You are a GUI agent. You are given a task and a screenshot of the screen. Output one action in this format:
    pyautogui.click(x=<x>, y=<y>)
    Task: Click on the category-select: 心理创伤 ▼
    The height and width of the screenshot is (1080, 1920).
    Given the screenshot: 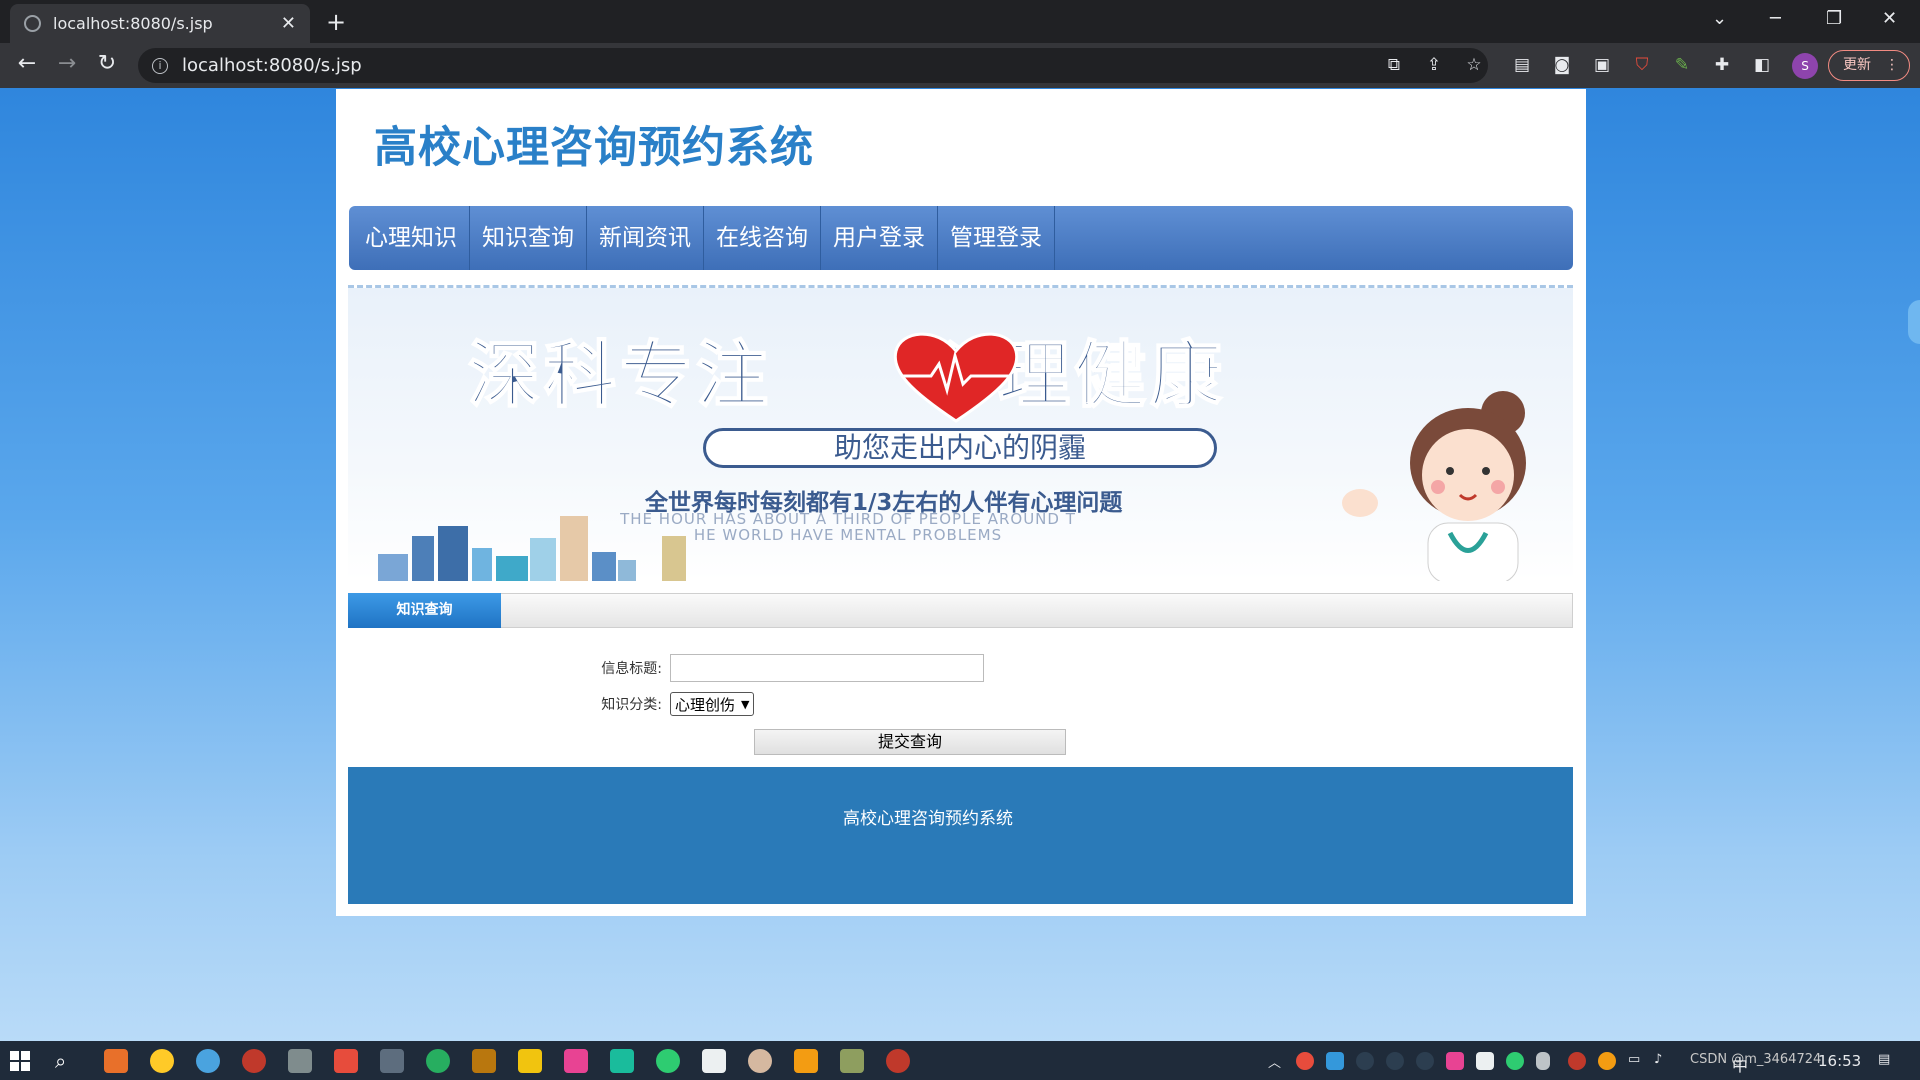 What is the action you would take?
    pyautogui.click(x=712, y=704)
    